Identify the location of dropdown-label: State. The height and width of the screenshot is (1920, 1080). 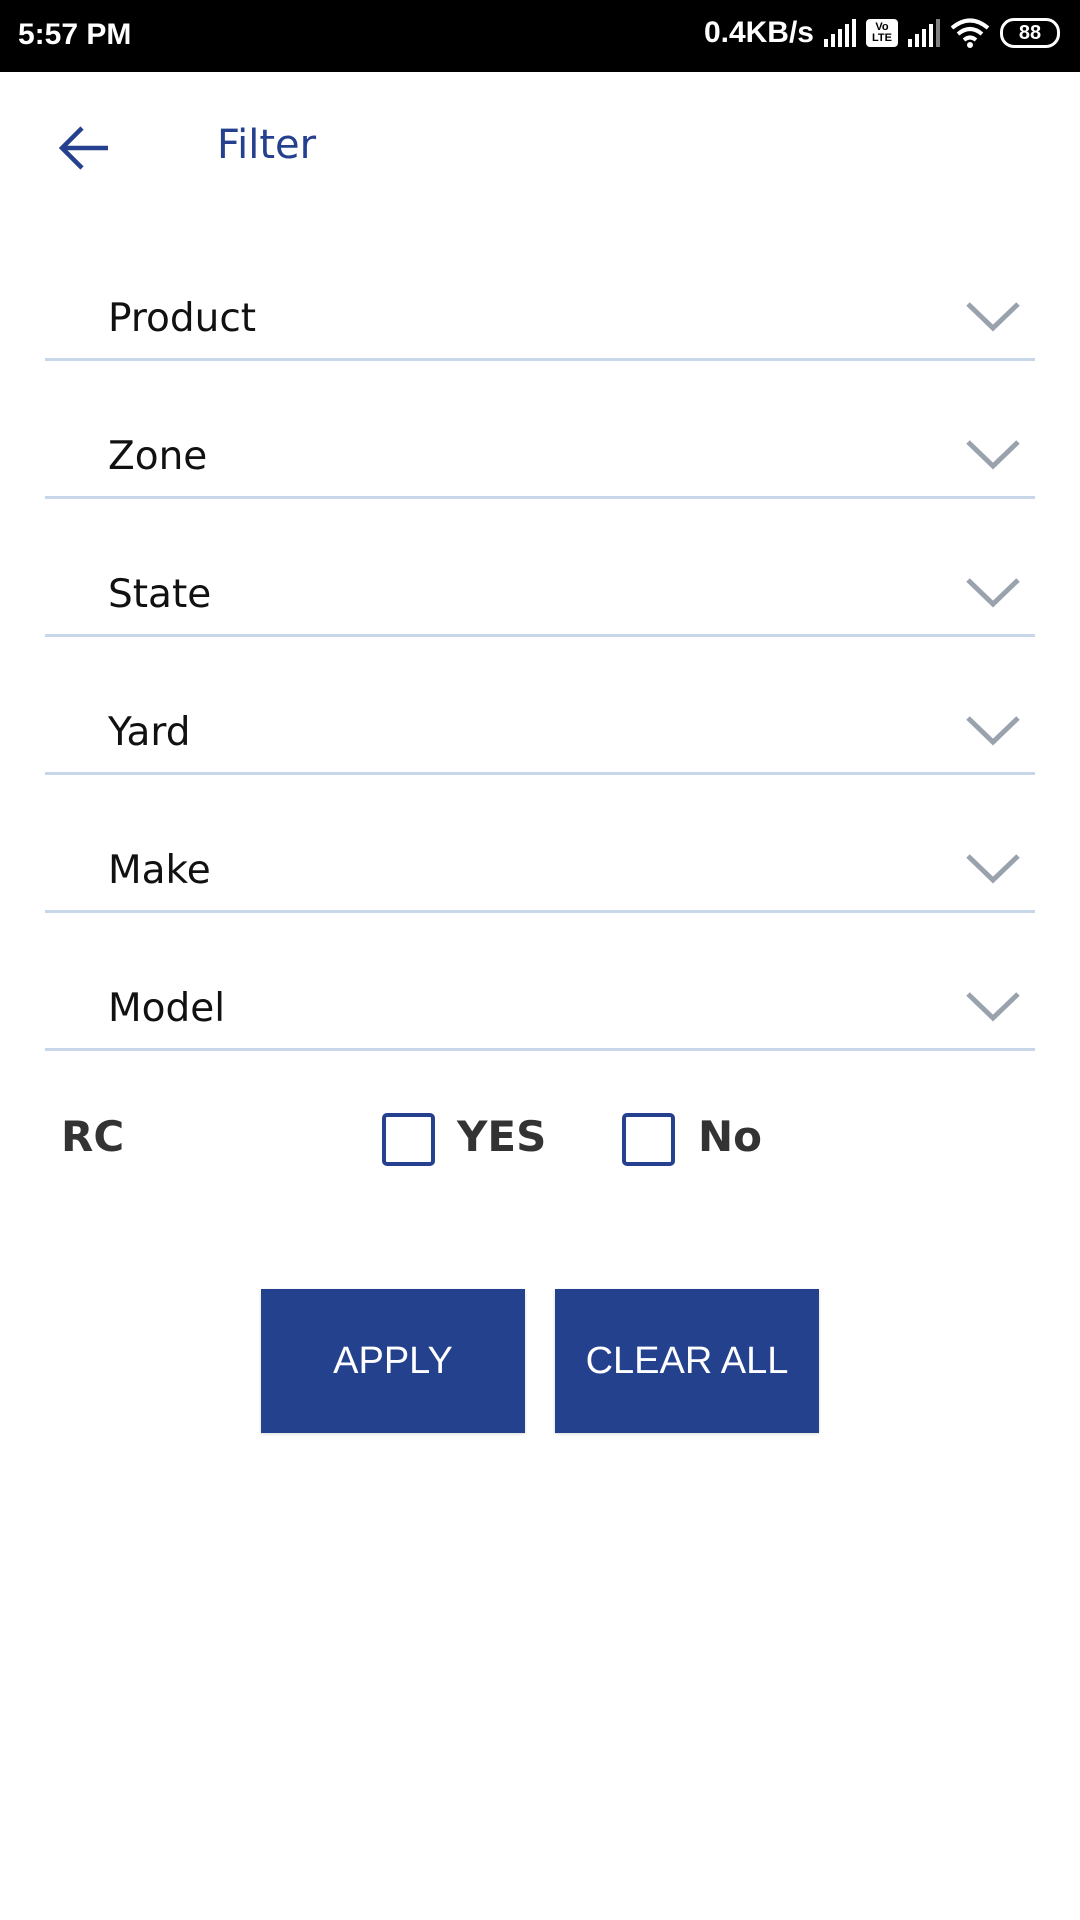
(160, 594).